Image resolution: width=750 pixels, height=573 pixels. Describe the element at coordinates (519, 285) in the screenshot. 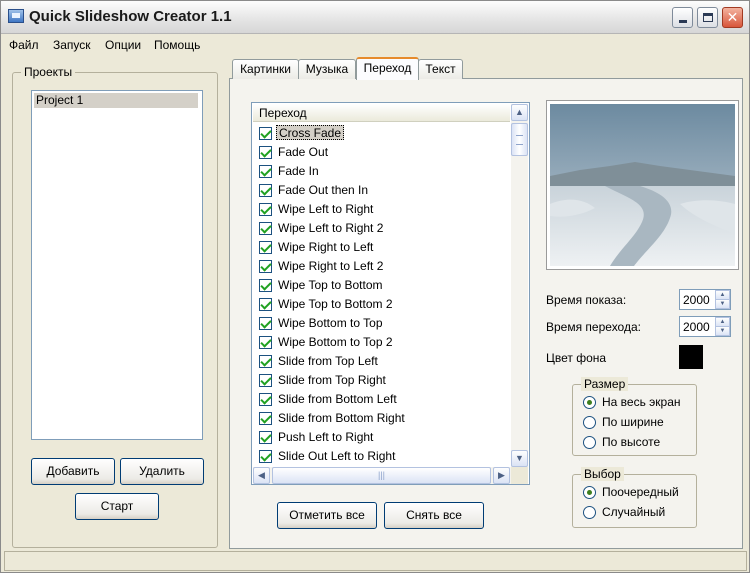

I see `vertical-scrollbar: ▲ ▼` at that location.